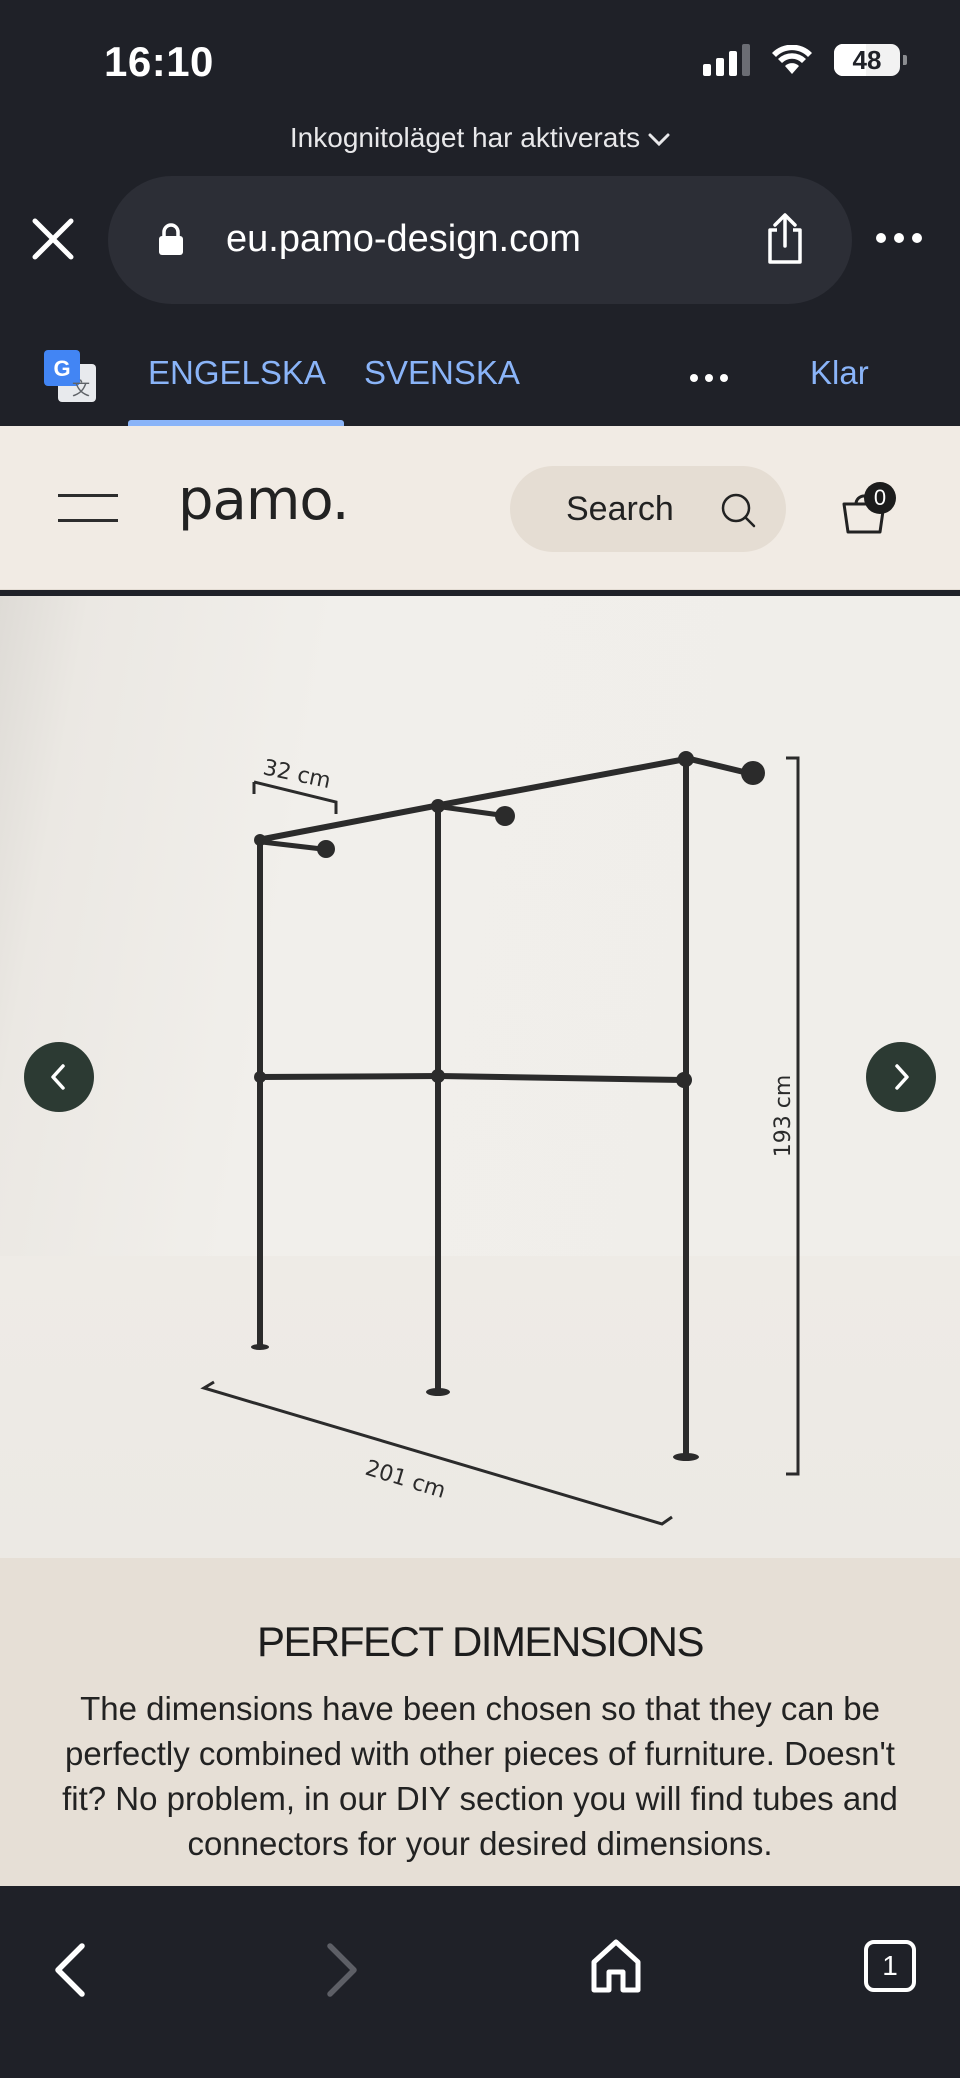 Image resolution: width=960 pixels, height=2078 pixels. I want to click on menu-icon, so click(88, 508).